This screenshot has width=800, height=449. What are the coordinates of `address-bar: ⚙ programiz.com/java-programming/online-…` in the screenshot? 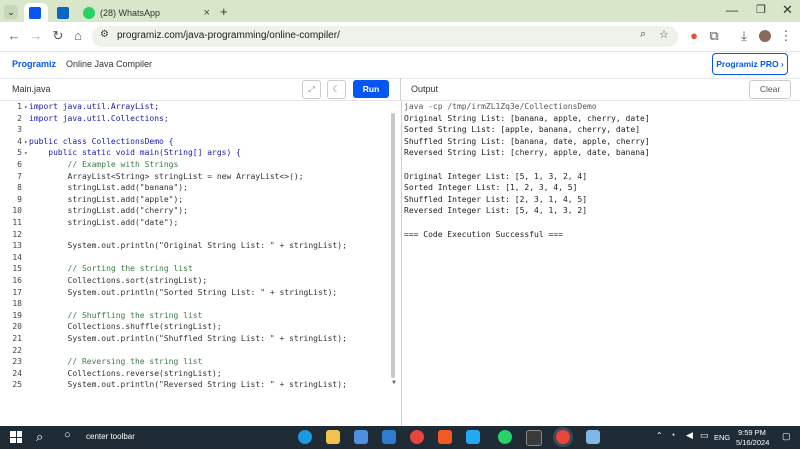 It's located at (385, 36).